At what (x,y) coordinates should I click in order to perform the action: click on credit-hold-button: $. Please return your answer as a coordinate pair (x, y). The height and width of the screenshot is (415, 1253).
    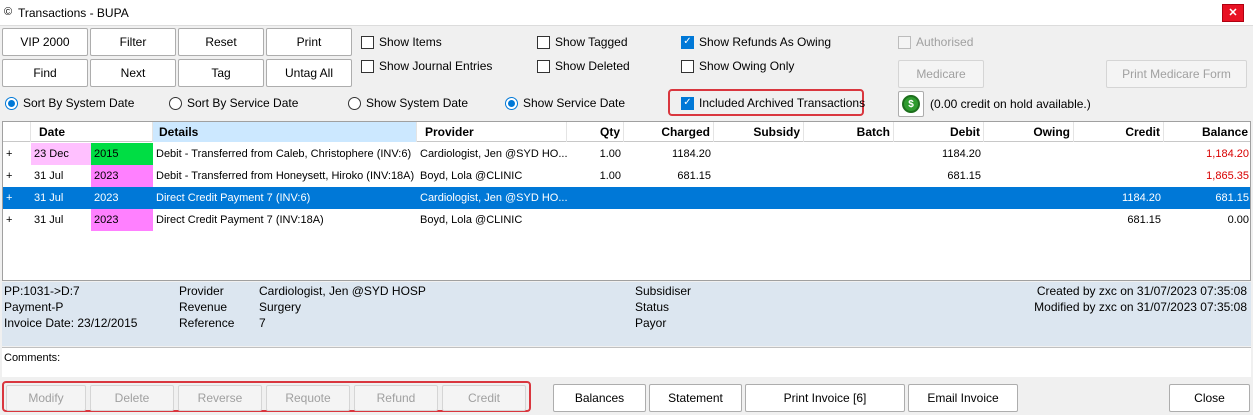
    Looking at the image, I should click on (911, 104).